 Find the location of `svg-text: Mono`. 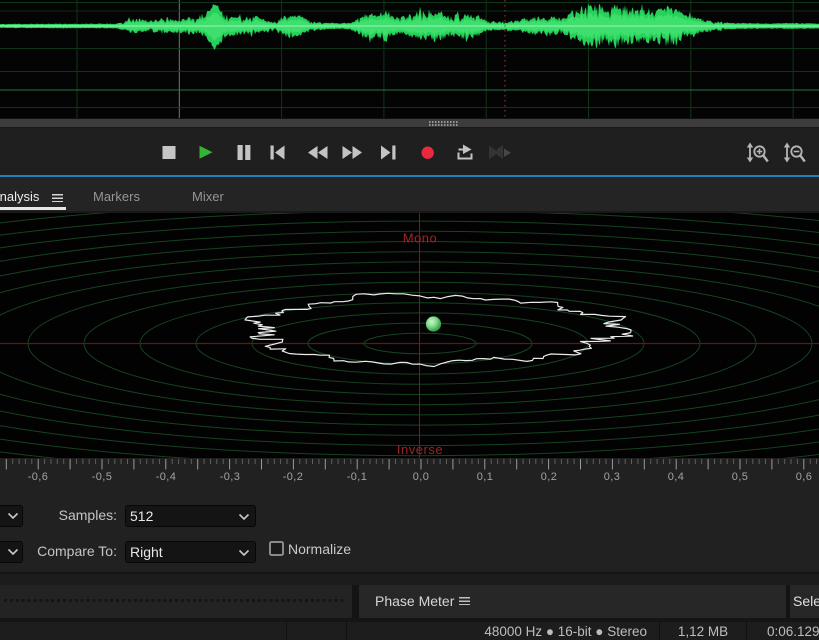

svg-text: Mono is located at coordinates (420, 238).